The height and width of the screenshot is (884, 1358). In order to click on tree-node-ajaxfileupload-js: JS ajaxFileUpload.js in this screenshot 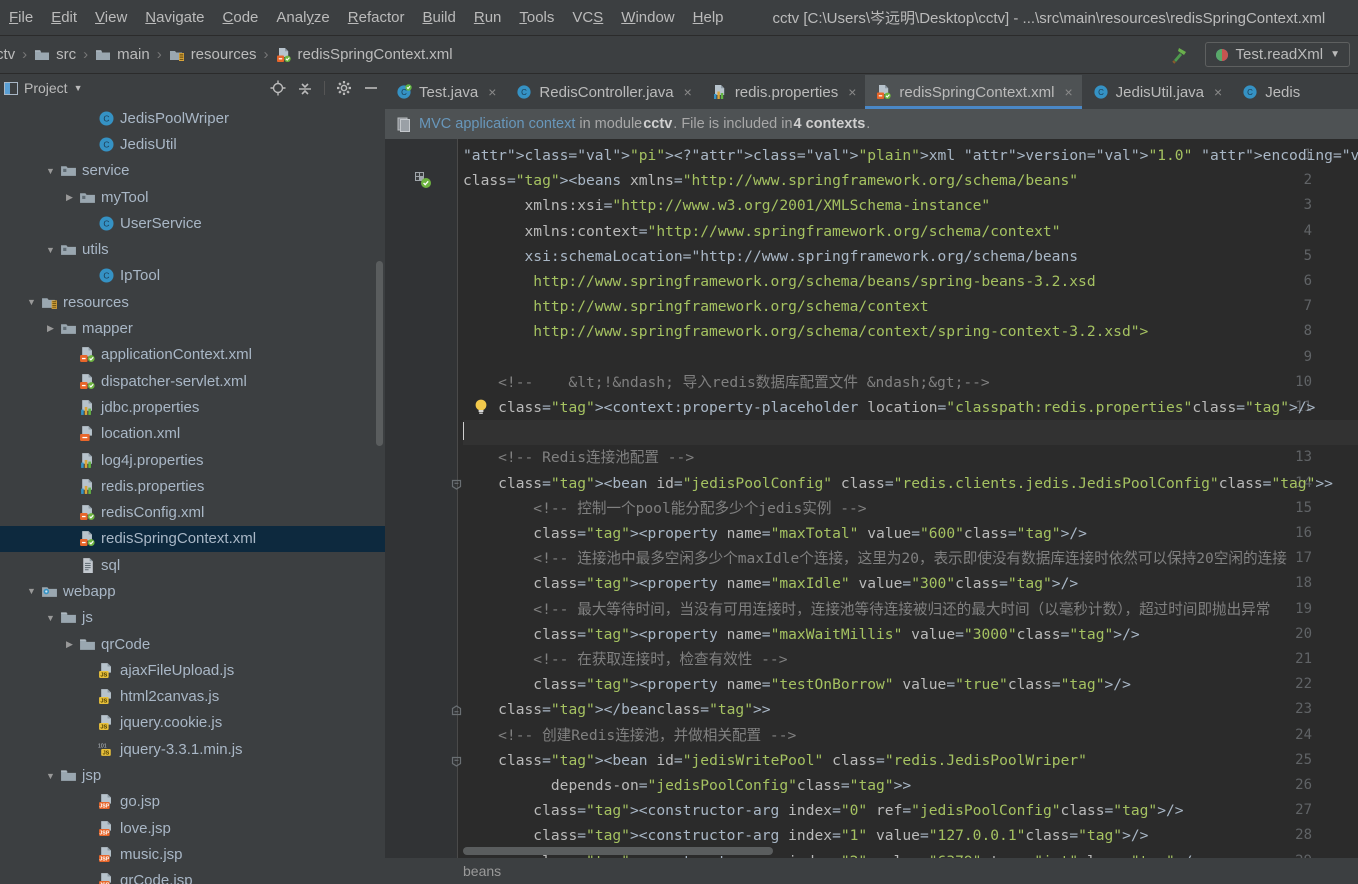, I will do `click(192, 670)`.